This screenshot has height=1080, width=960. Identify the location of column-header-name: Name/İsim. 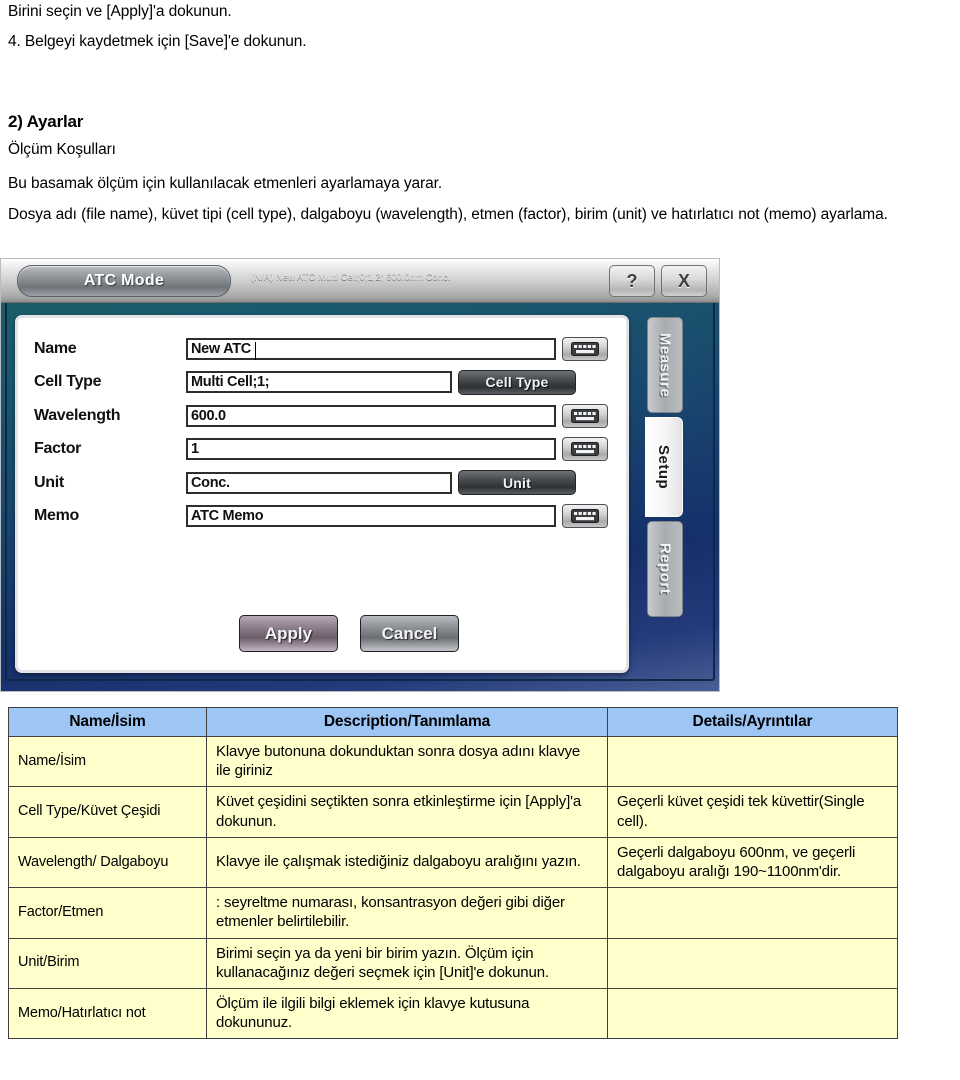
(107, 722).